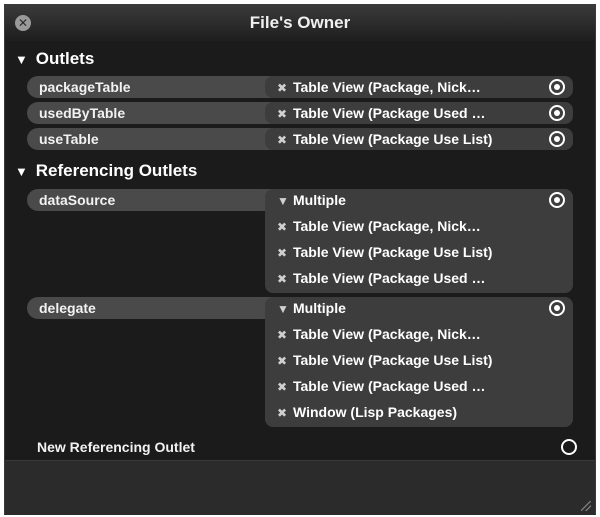 The width and height of the screenshot is (600, 517). Describe the element at coordinates (147, 308) in the screenshot. I see `referencing-name-pill: delegate` at that location.